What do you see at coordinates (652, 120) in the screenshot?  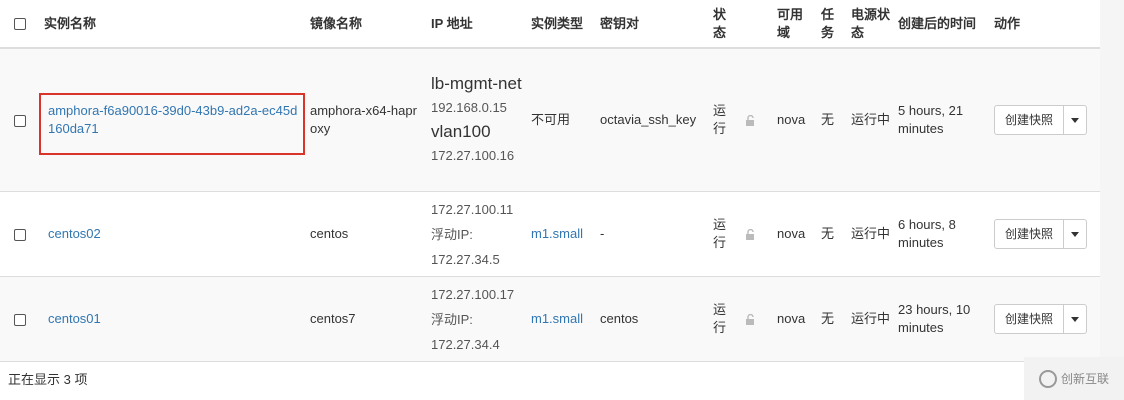 I see `keypair-cell: octavia_ssh_key` at bounding box center [652, 120].